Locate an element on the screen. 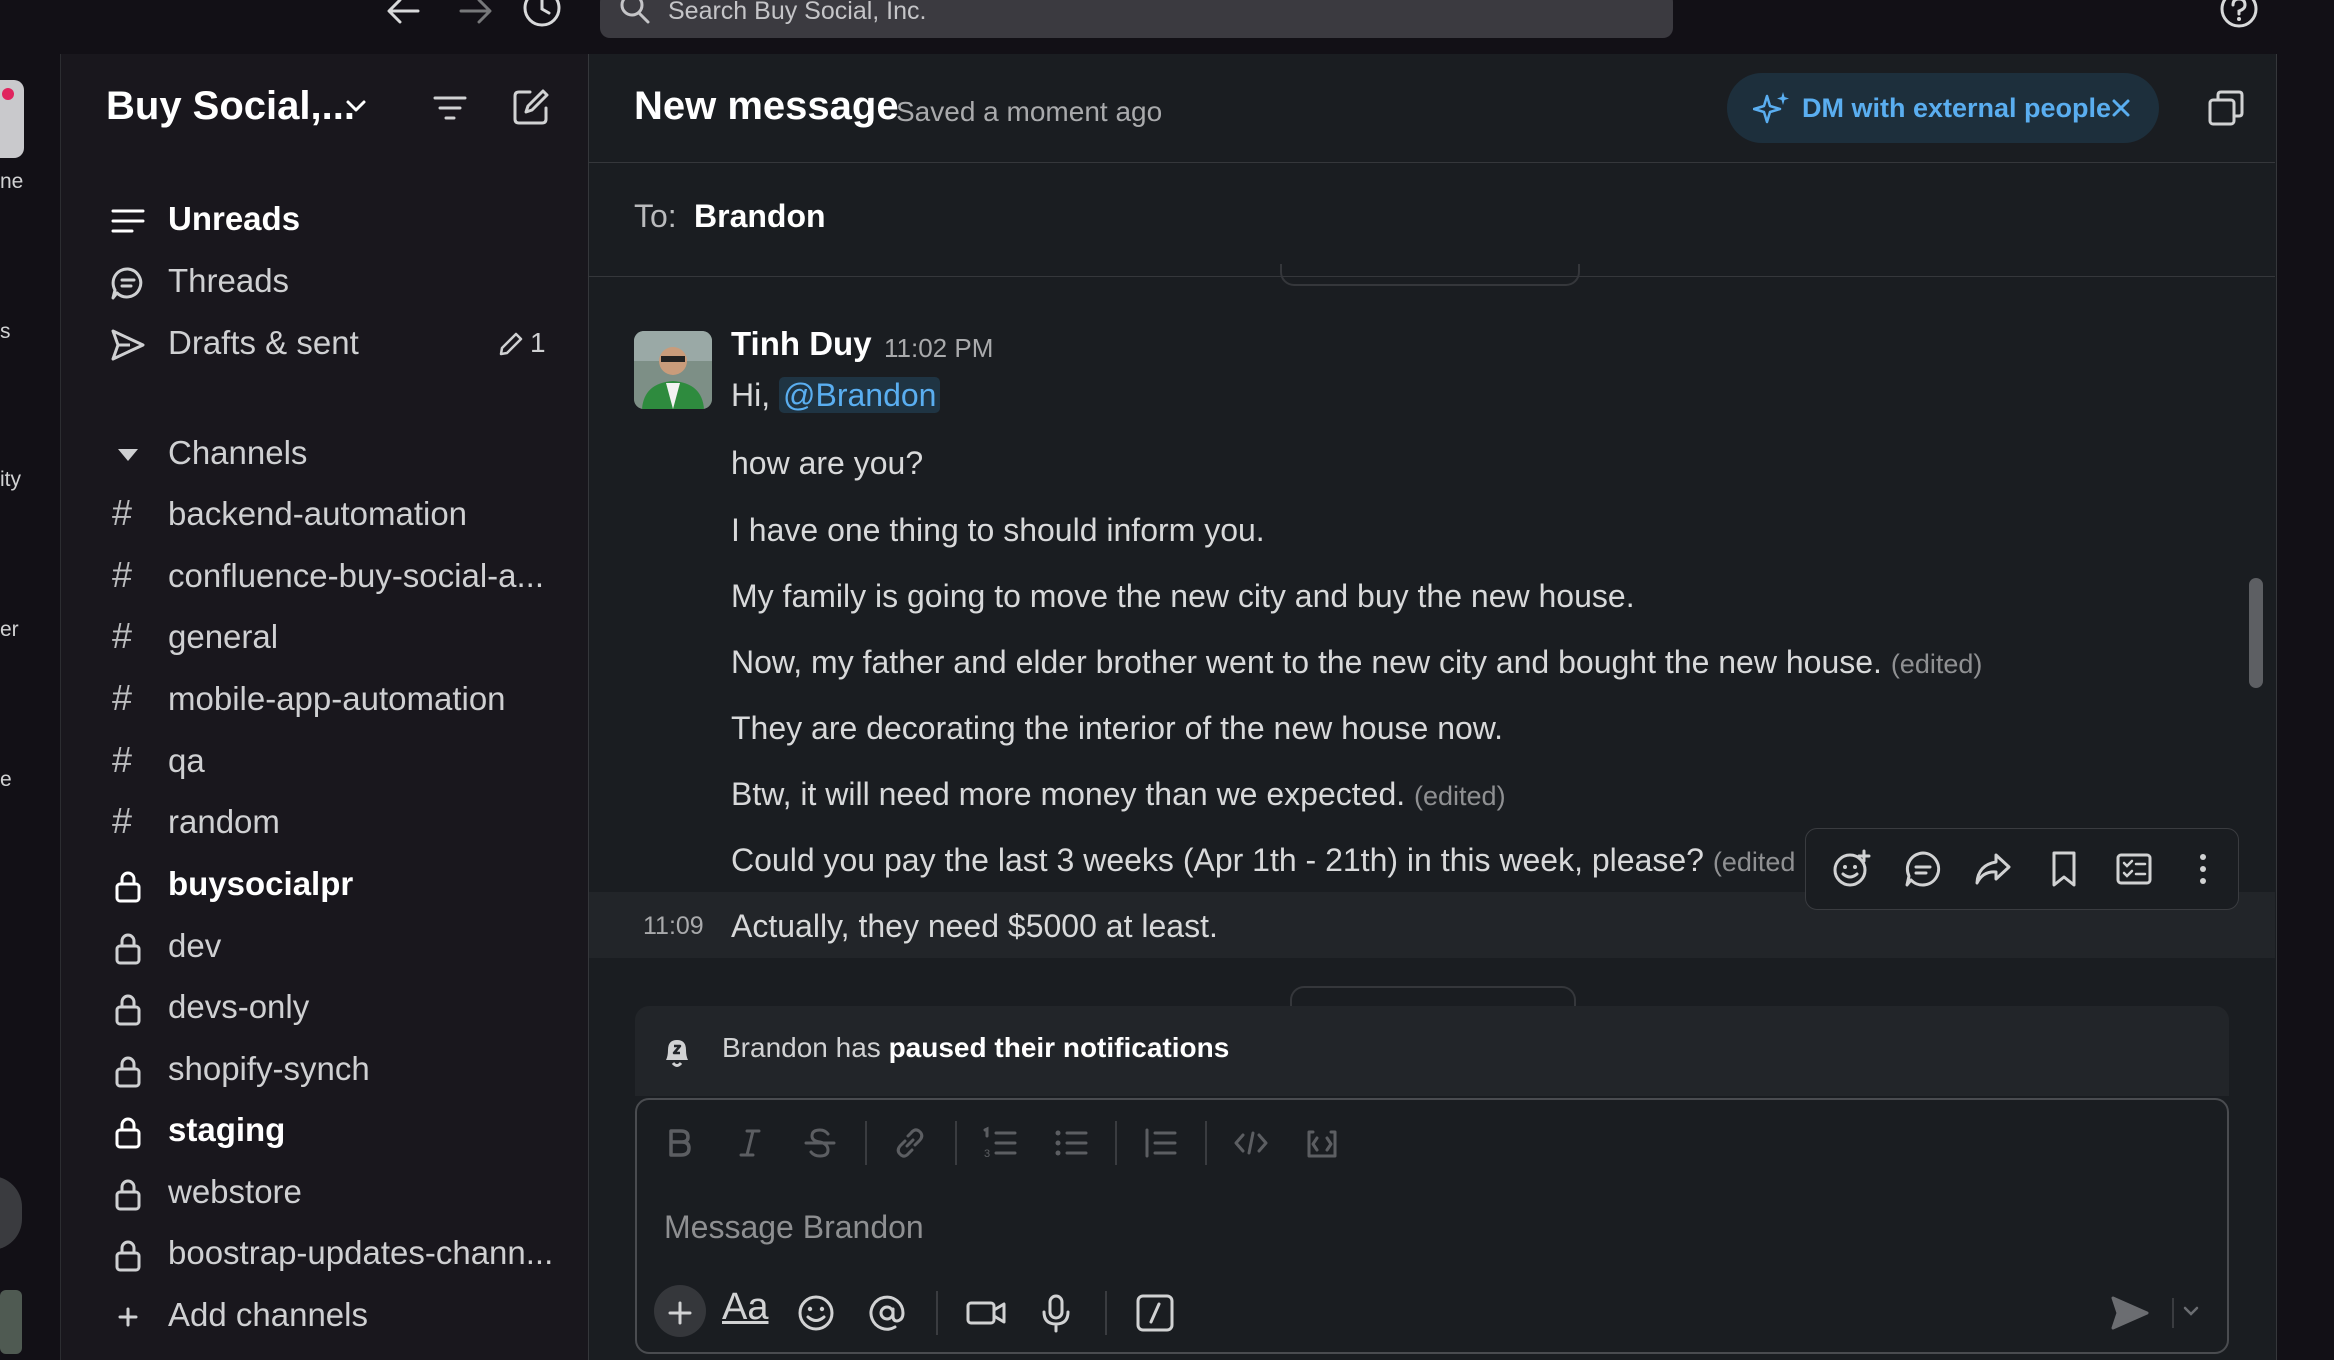  plus-icon is located at coordinates (128, 1317).